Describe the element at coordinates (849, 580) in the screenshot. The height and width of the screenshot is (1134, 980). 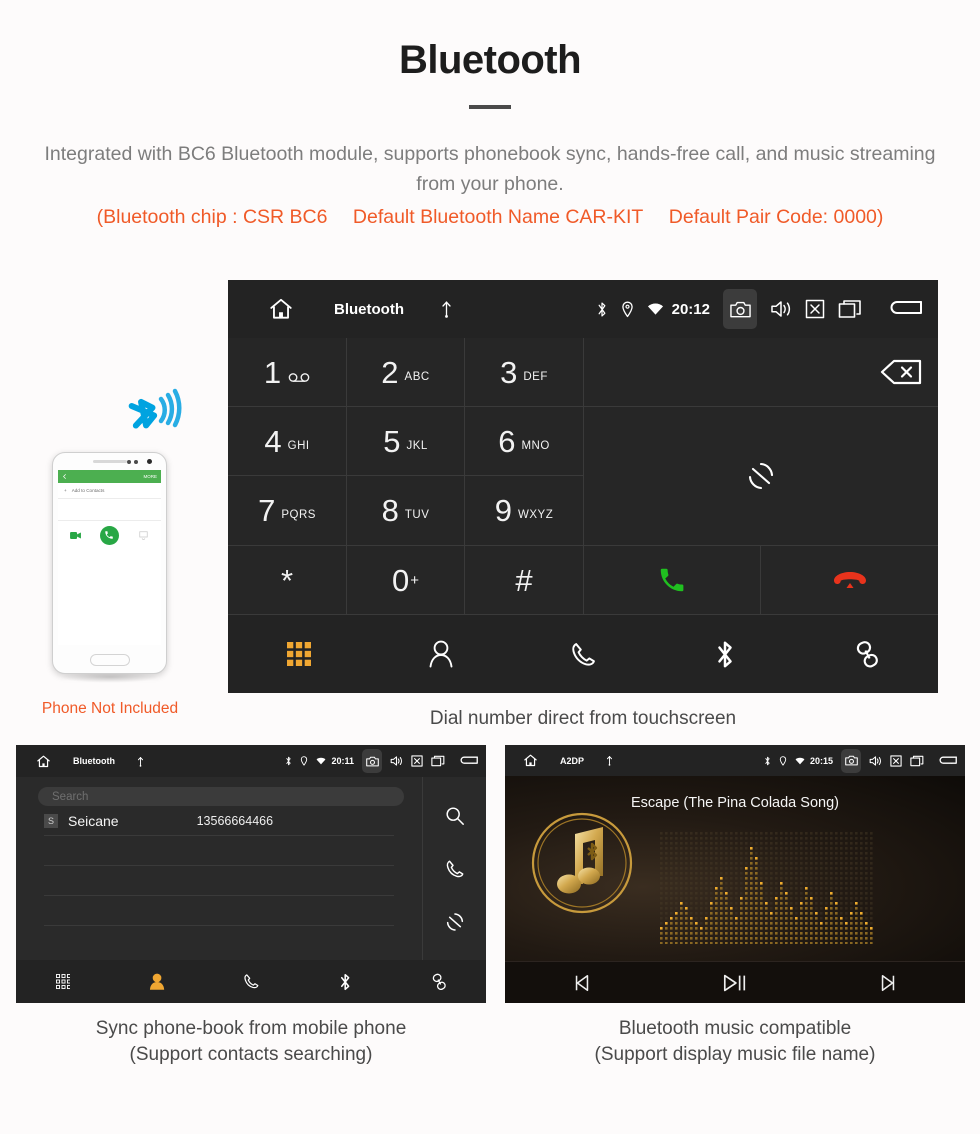
I see `hangup-button` at that location.